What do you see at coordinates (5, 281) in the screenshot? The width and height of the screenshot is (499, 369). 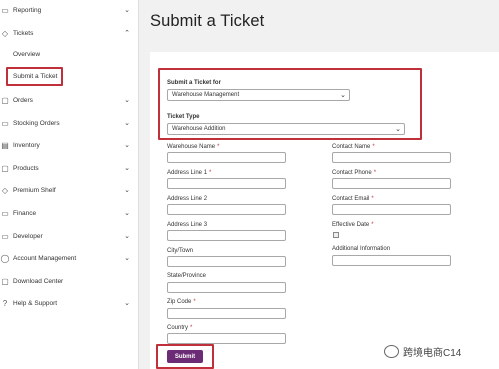 I see `download-icon: ▢` at bounding box center [5, 281].